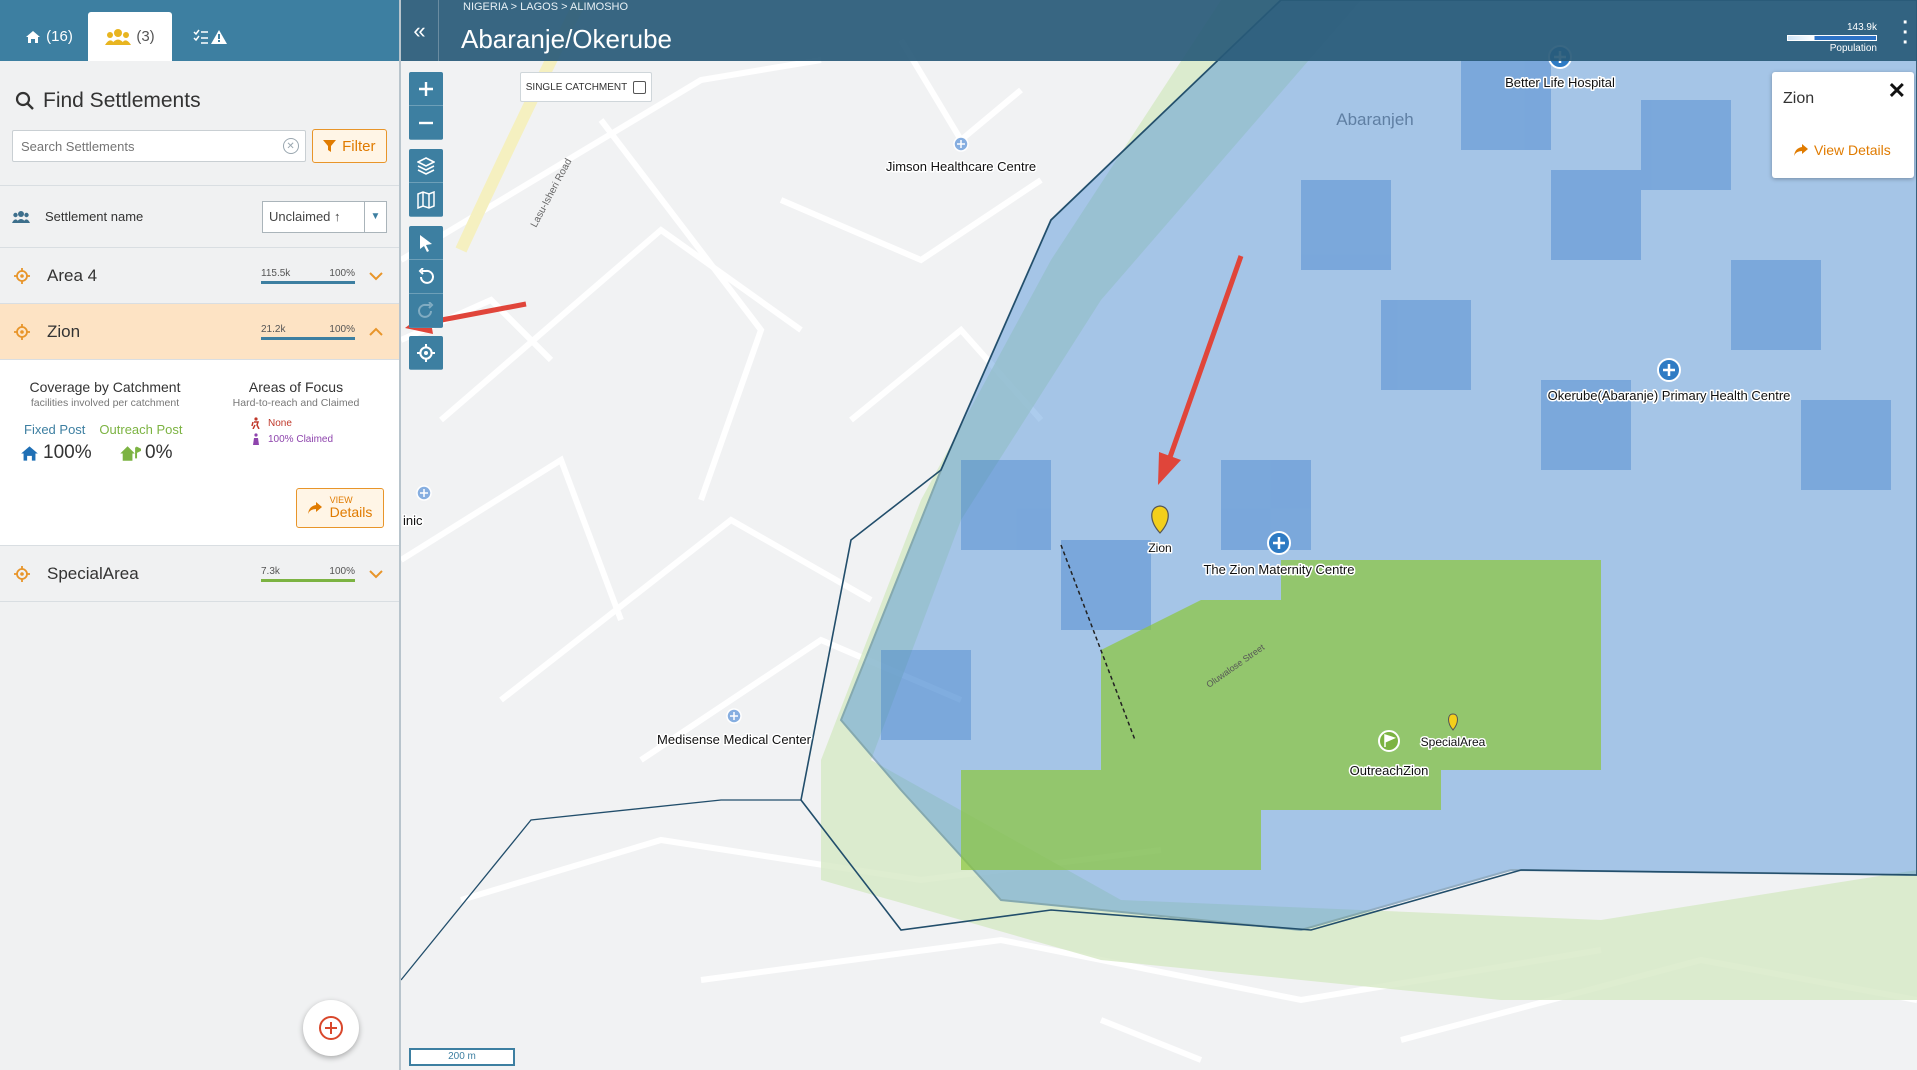  What do you see at coordinates (305, 216) in the screenshot?
I see `sort-value: Unclaimed ↑` at bounding box center [305, 216].